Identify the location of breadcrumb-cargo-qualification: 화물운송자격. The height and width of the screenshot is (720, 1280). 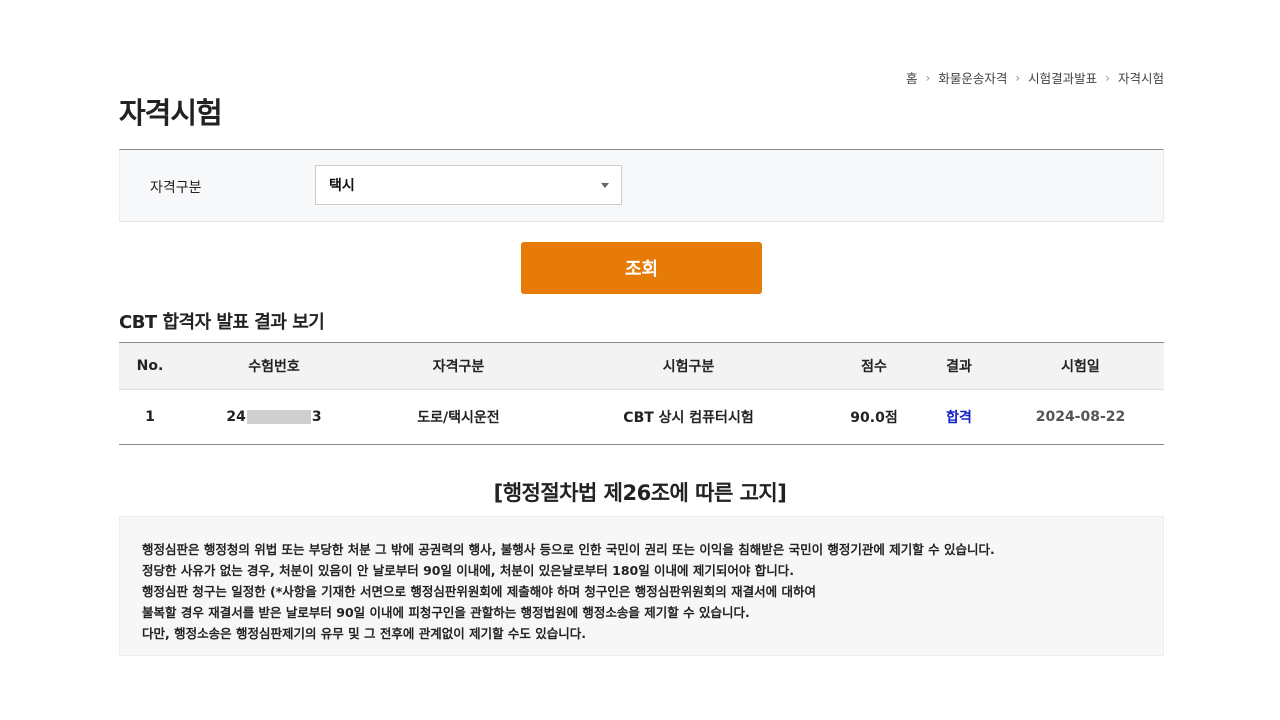
(972, 77).